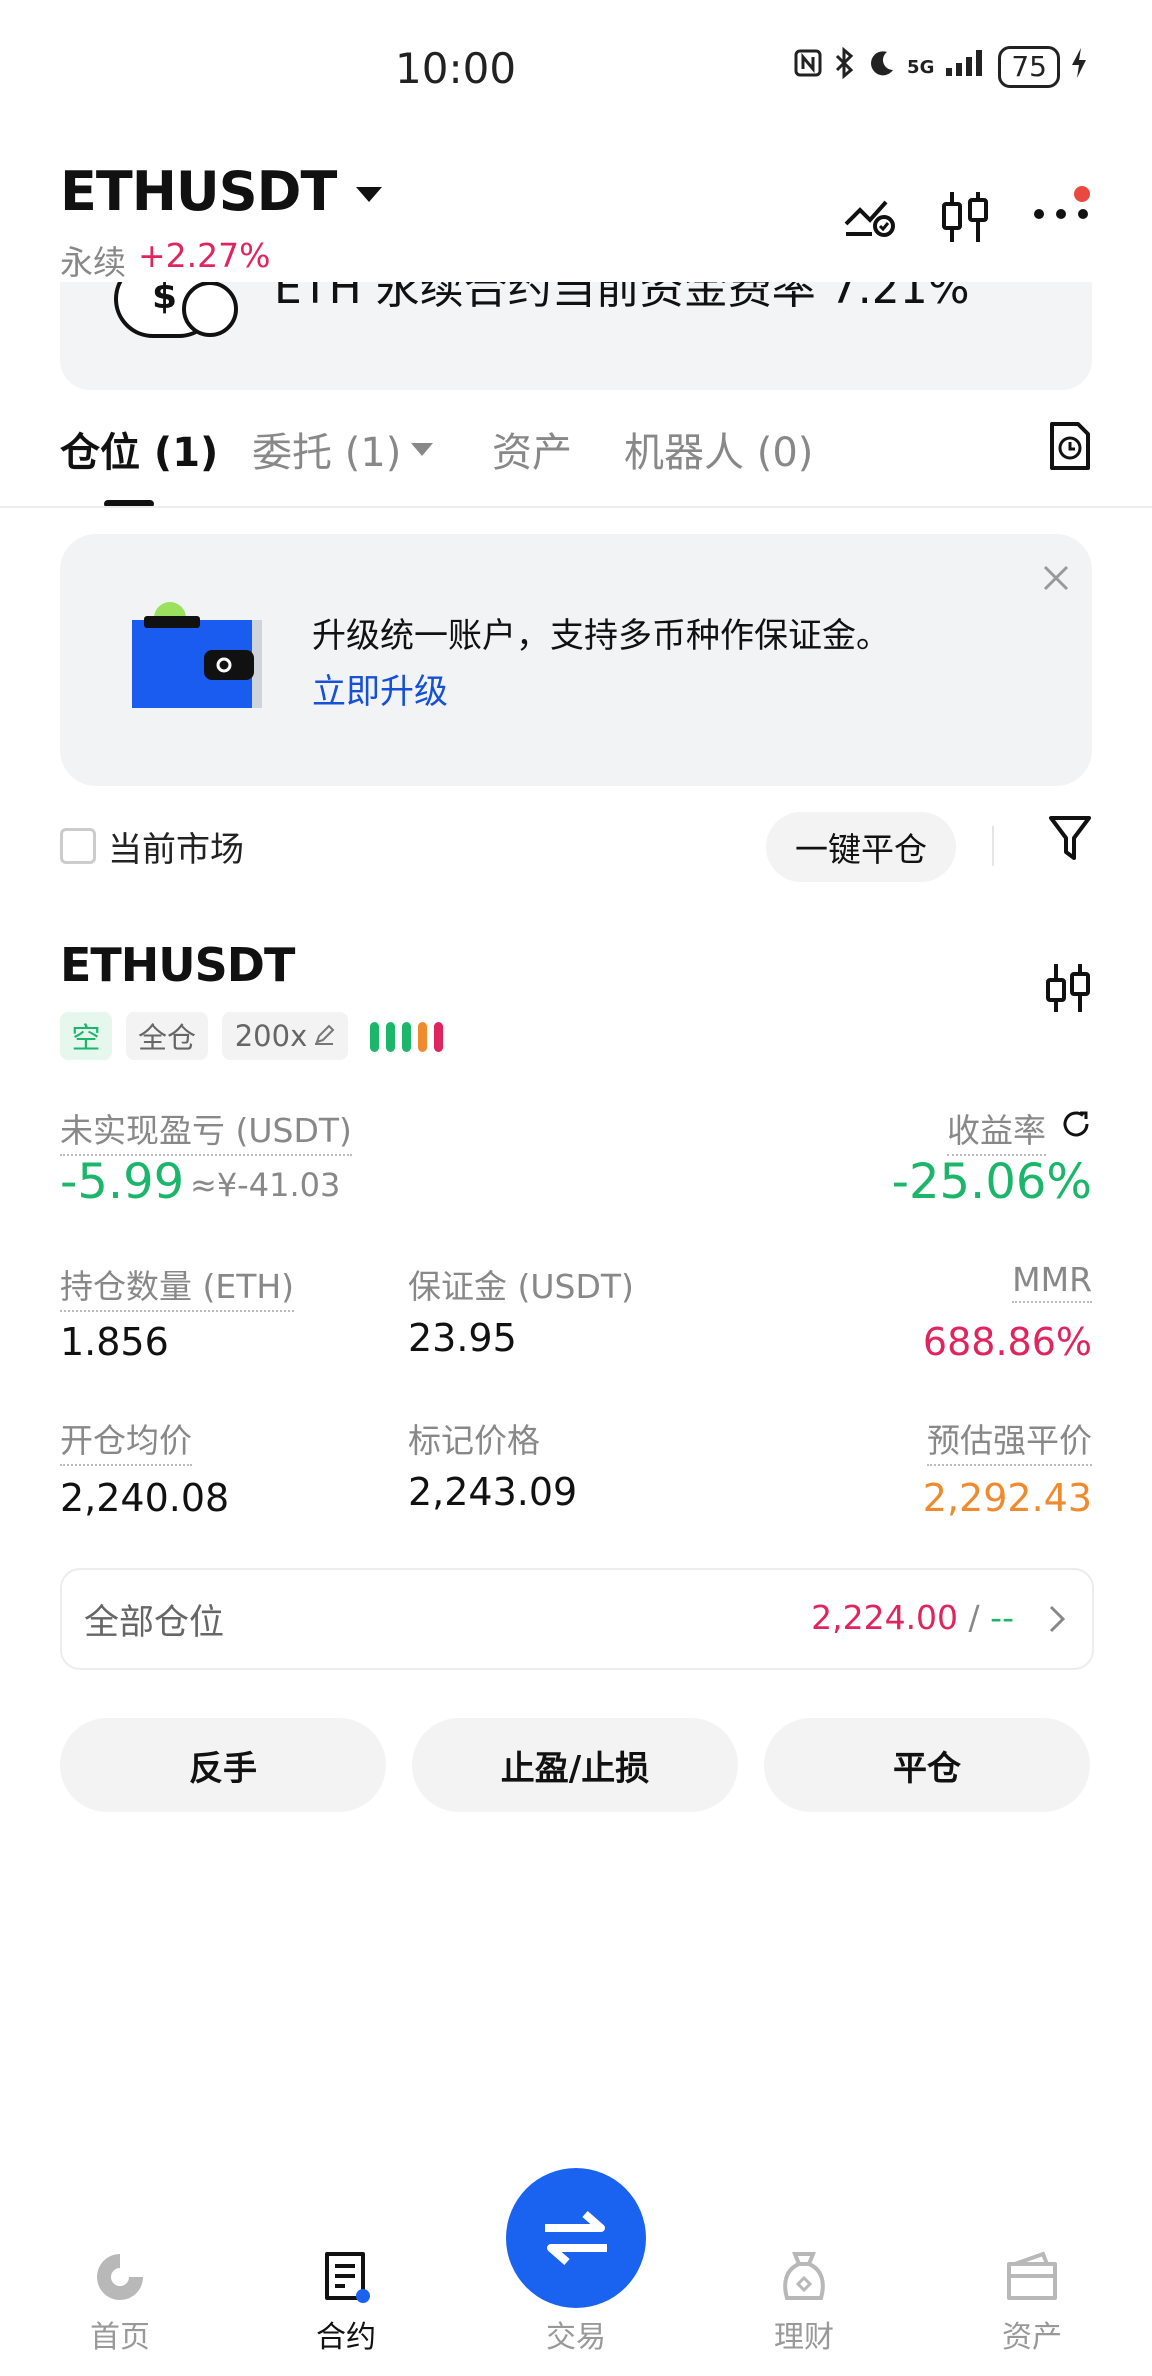  Describe the element at coordinates (966, 67) in the screenshot. I see `signal-icon` at that location.